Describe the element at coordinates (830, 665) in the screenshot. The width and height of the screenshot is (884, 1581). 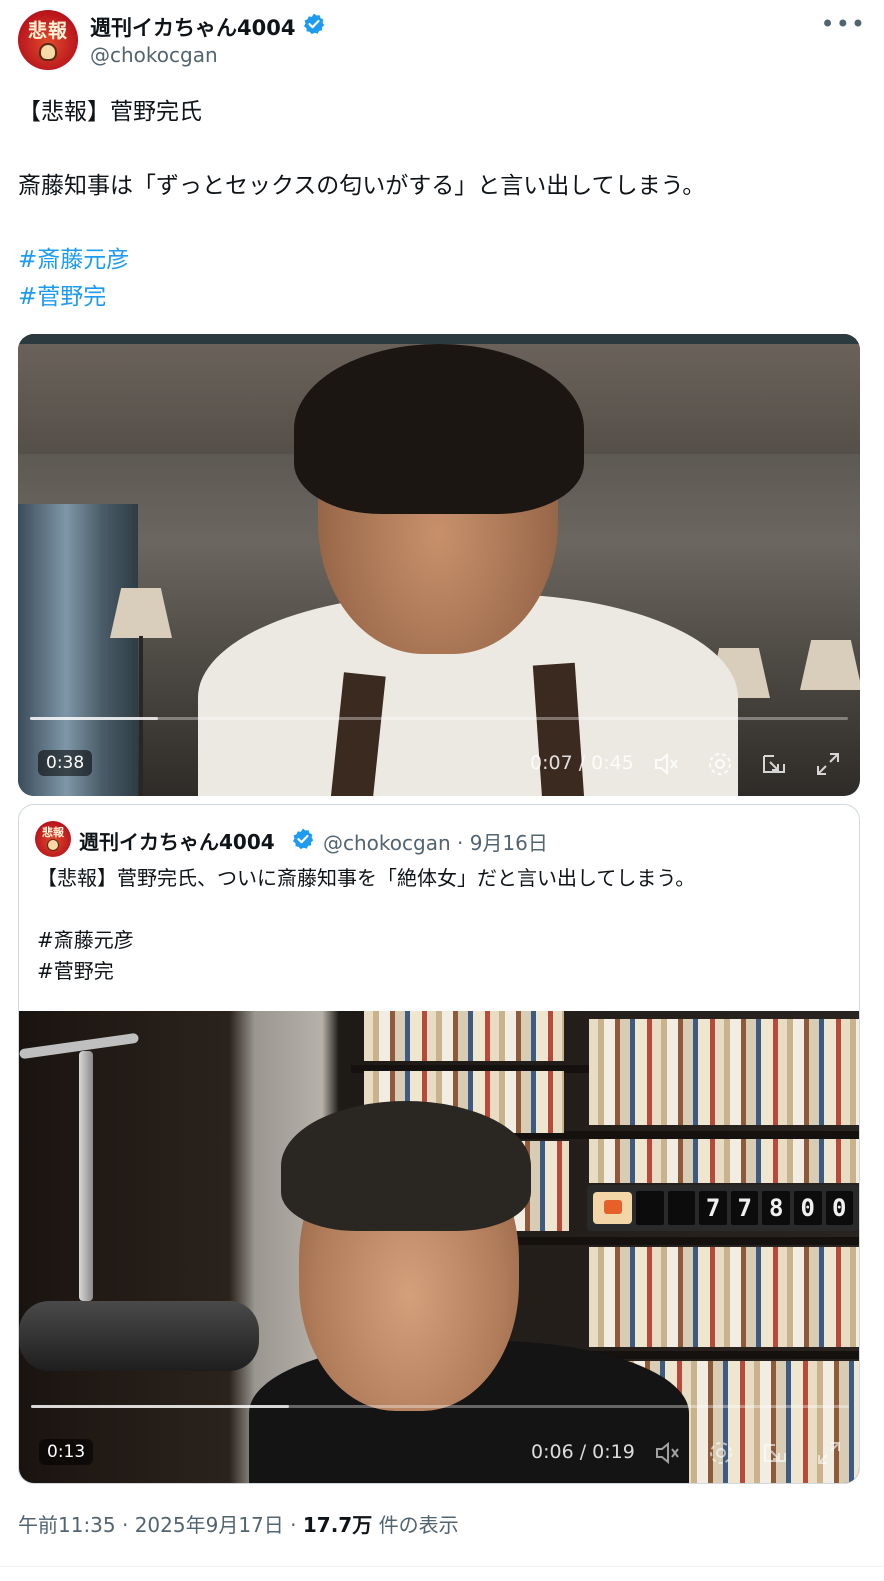
I see `video-frame-lamp` at that location.